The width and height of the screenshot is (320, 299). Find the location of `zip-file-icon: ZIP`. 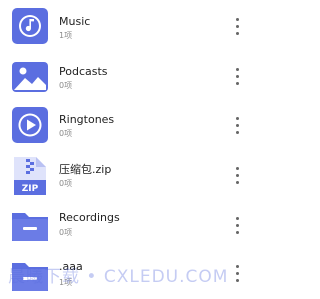

zip-file-icon: ZIP is located at coordinates (30, 175).